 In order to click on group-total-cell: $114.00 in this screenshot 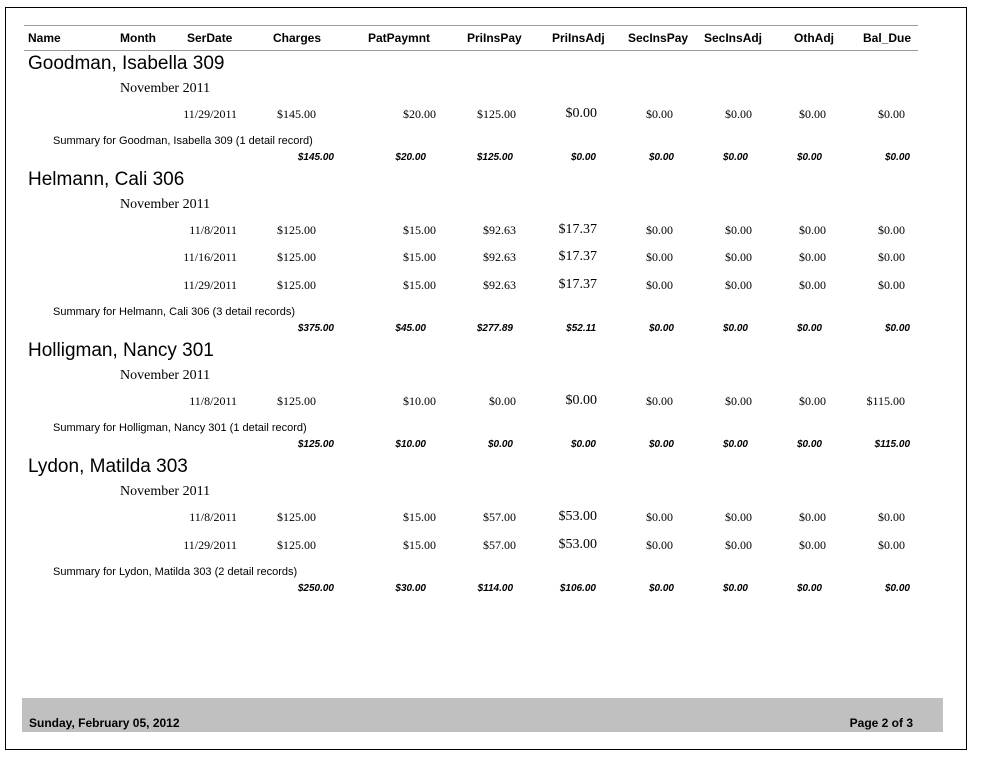, I will do `click(495, 588)`.